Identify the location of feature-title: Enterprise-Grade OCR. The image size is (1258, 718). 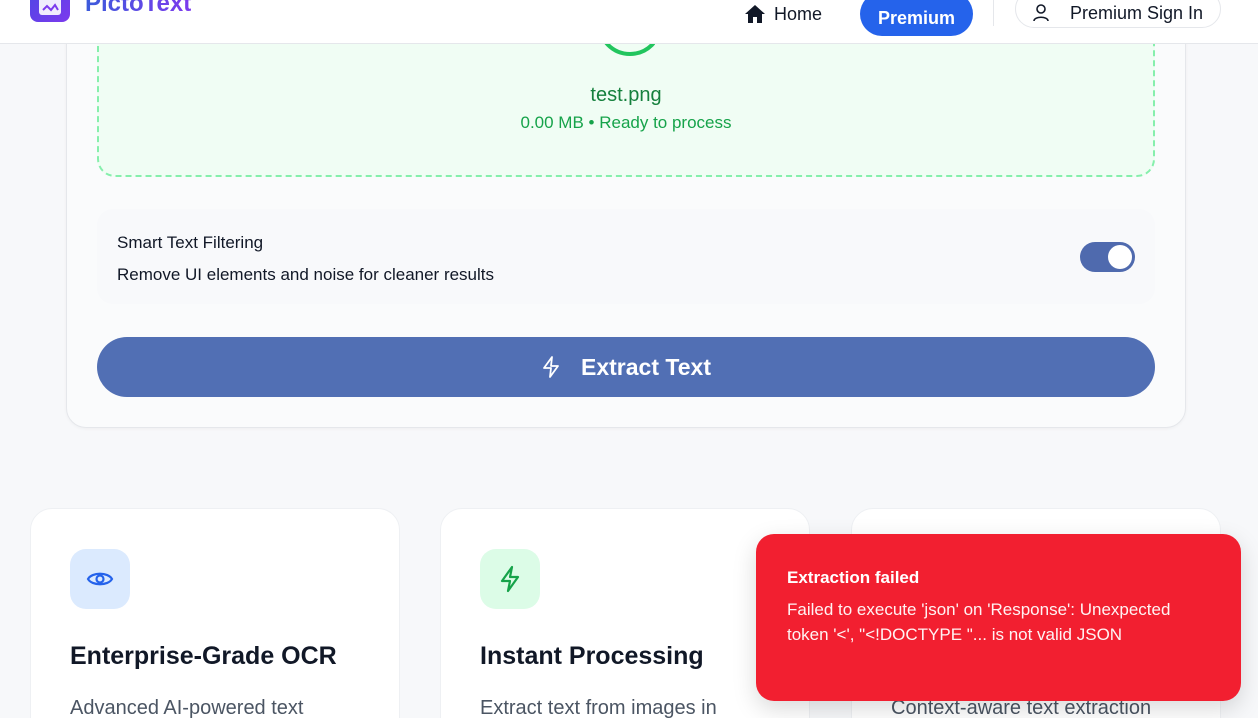
(203, 656).